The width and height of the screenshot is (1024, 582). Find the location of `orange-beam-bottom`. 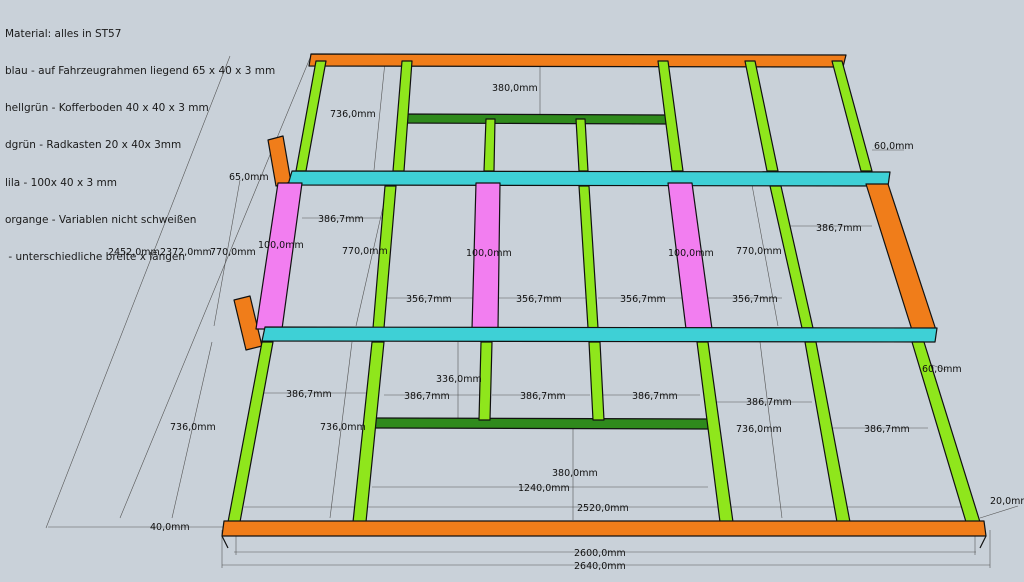

orange-beam-bottom is located at coordinates (604, 528).